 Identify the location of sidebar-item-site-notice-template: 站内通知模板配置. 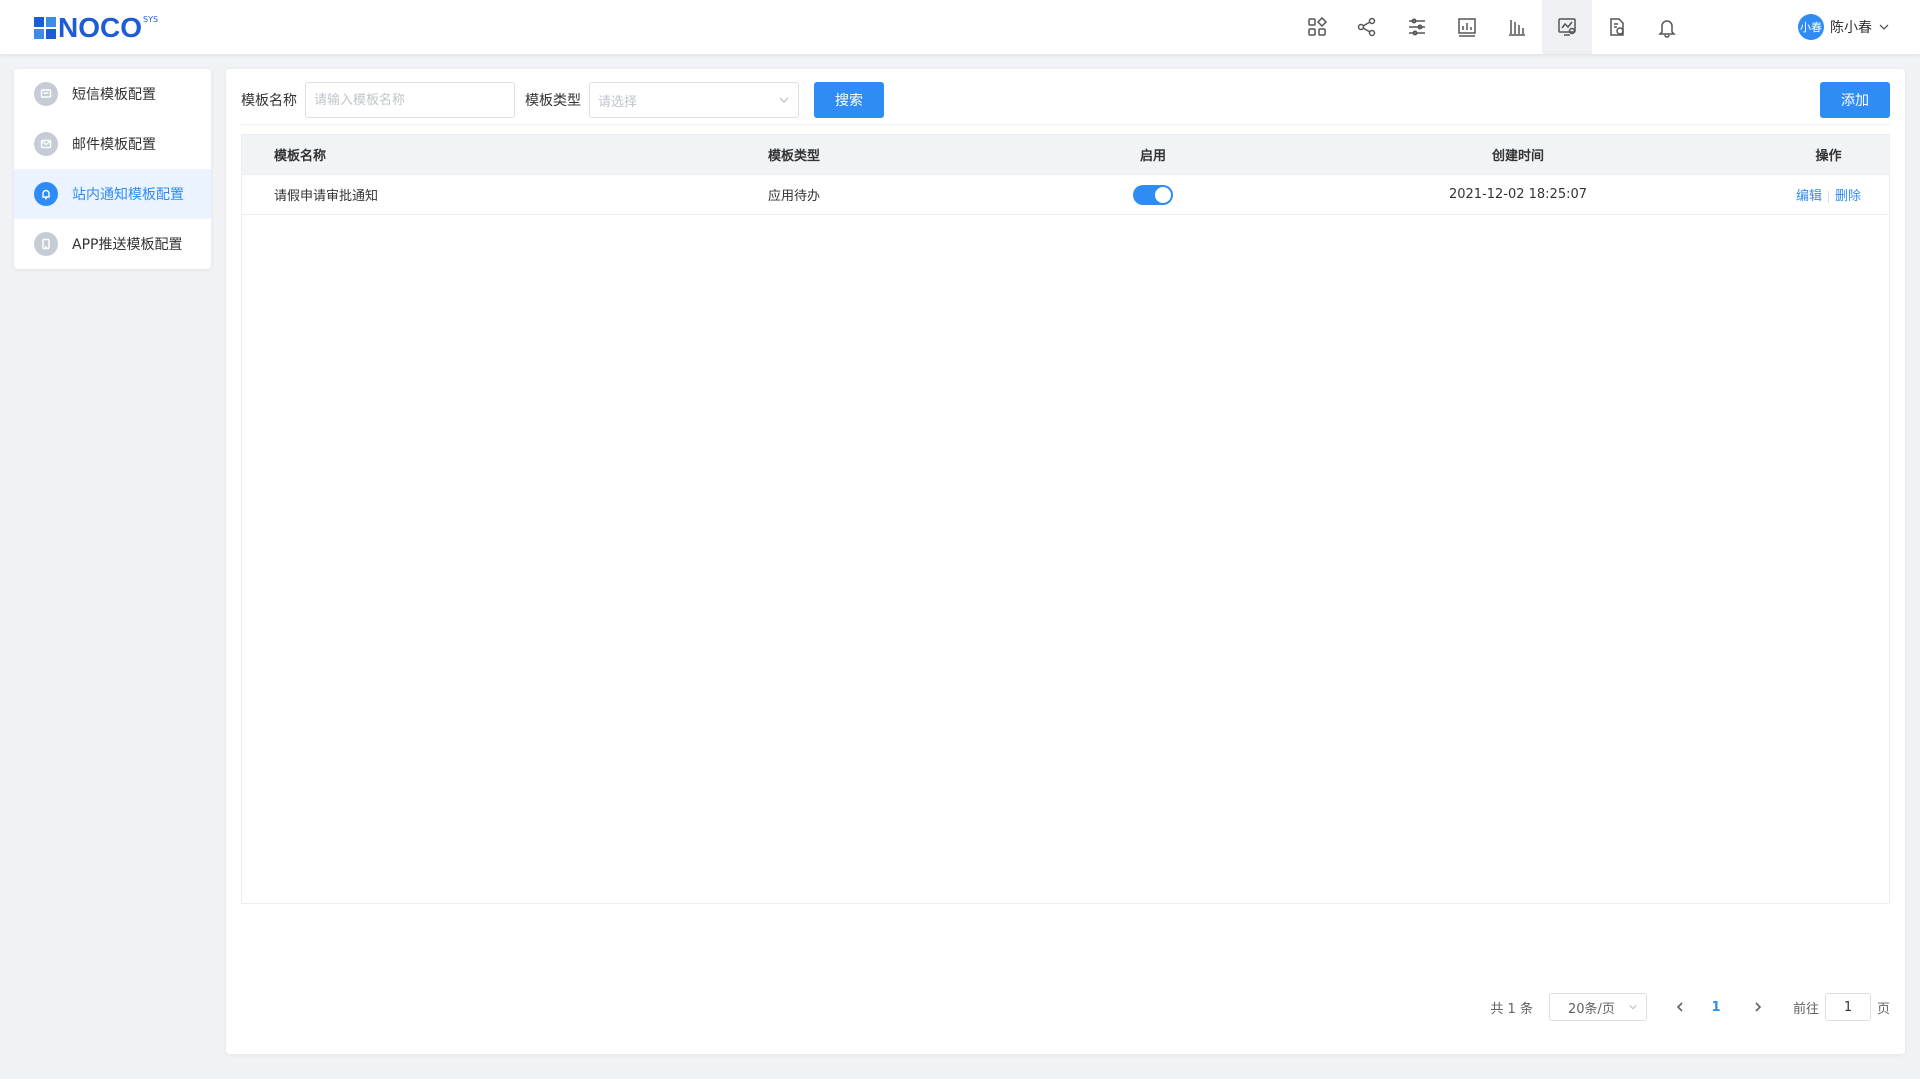
(112, 194).